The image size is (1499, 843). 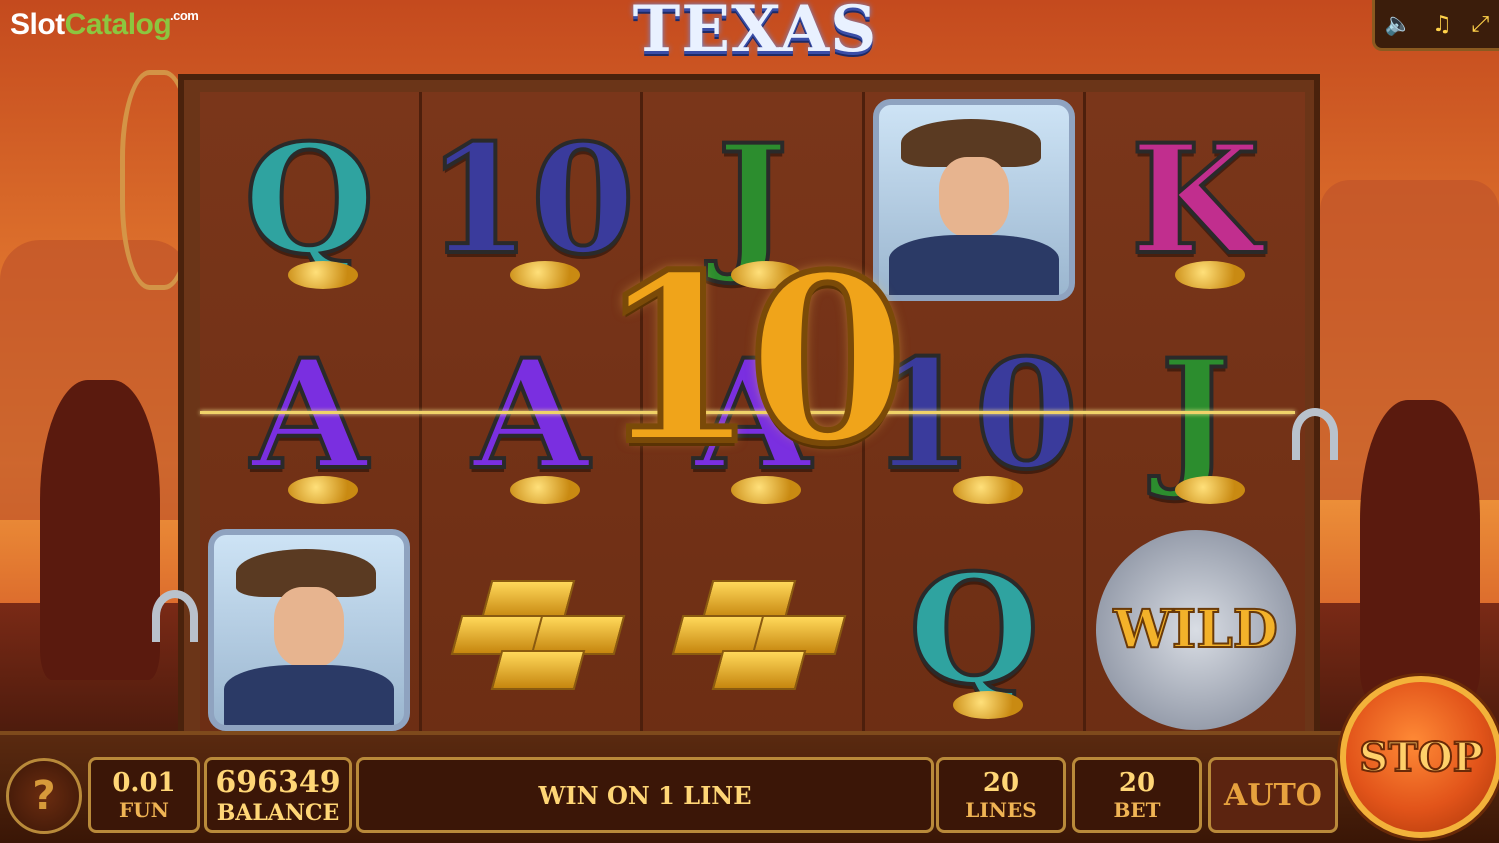 I want to click on coin-value: 0.01, so click(x=144, y=783).